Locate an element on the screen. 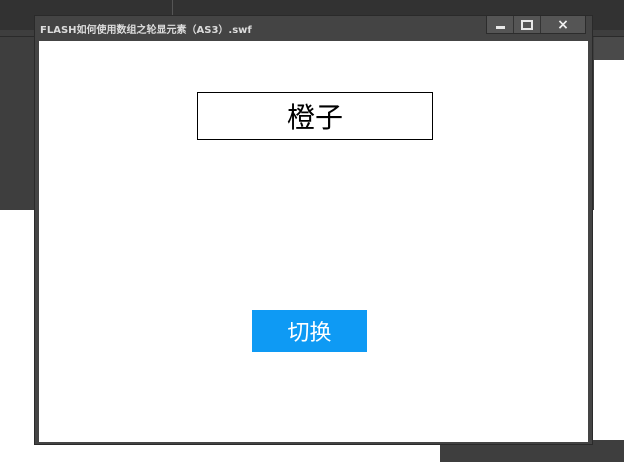 The height and width of the screenshot is (462, 624). workspace-panel-right is located at coordinates (609, 49).